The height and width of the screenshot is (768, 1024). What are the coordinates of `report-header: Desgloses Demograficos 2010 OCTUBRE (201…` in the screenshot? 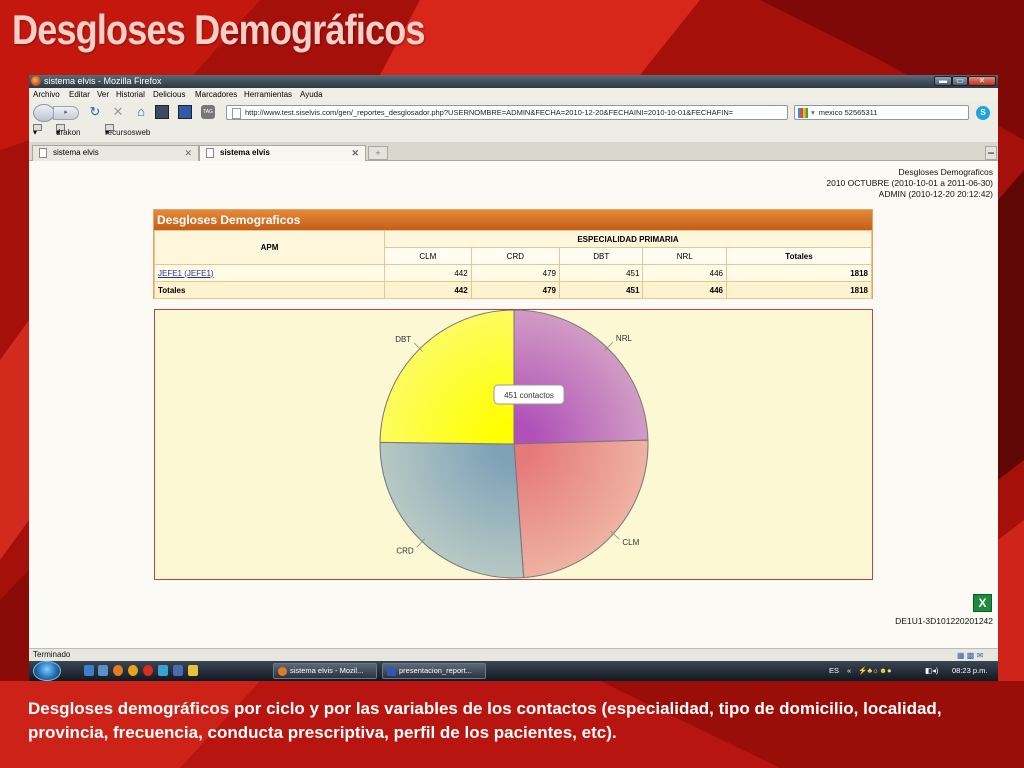 It's located at (909, 183).